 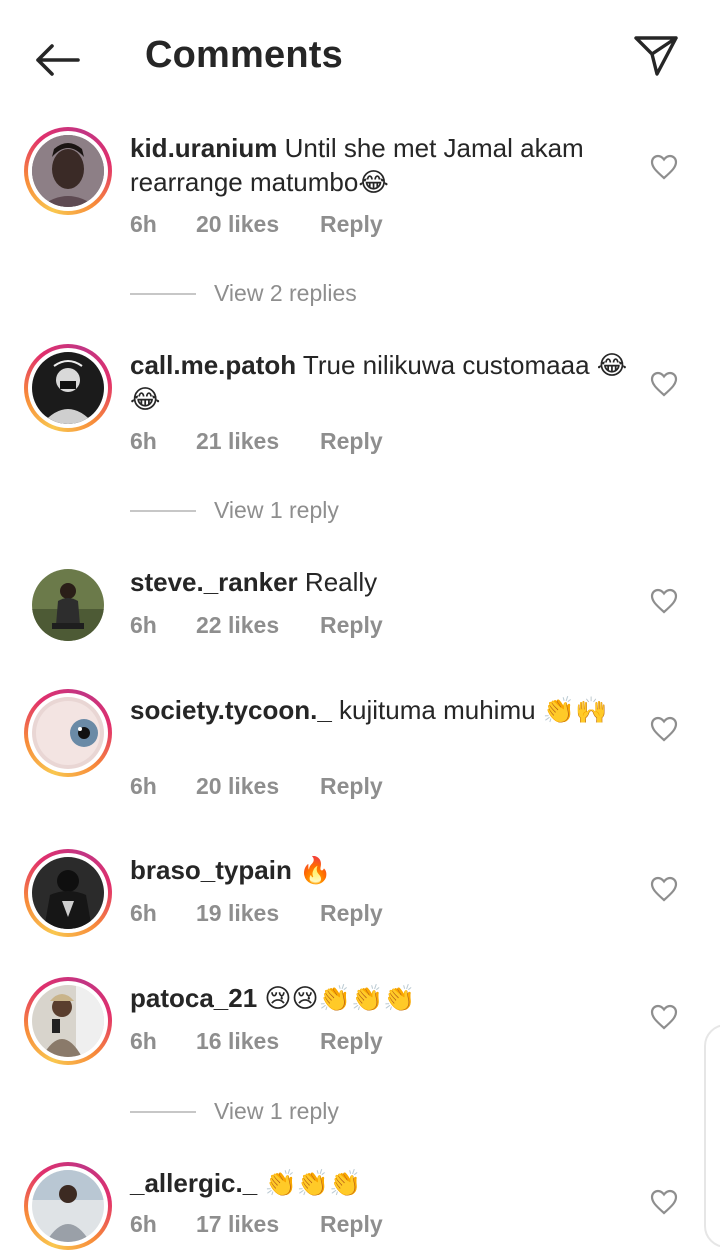 I want to click on comment-username: society.tycoon._, so click(x=231, y=710).